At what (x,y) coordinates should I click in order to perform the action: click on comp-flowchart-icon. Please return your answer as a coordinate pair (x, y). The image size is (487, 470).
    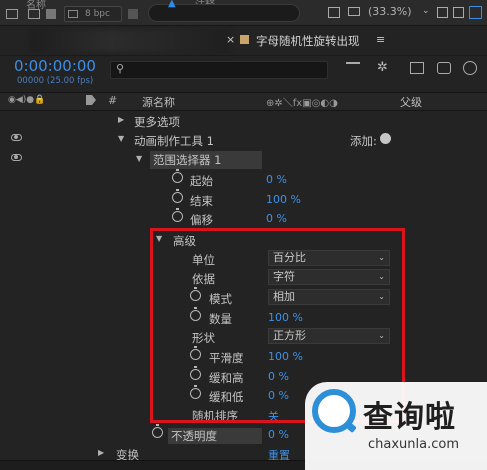
    Looking at the image, I should click on (353, 68).